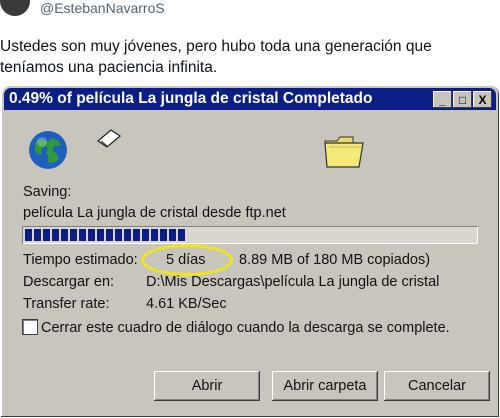 The height and width of the screenshot is (418, 500). Describe the element at coordinates (80, 260) in the screenshot. I see `estimated-time-label: Tiempo estimado:` at that location.